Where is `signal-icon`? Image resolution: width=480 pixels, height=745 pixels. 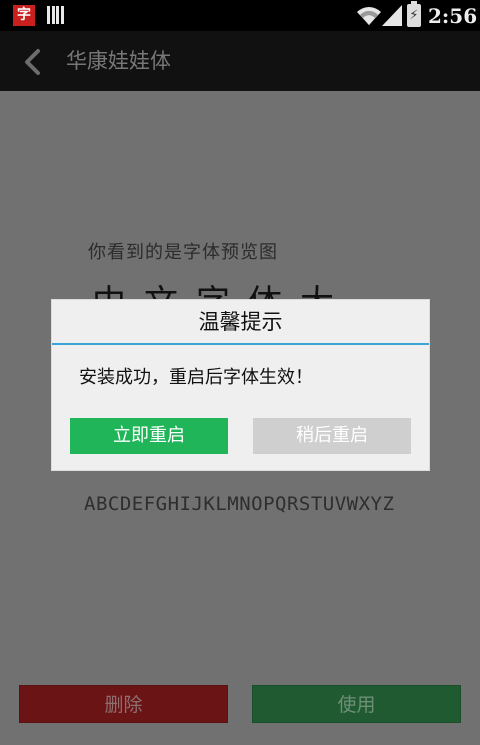
signal-icon is located at coordinates (392, 15).